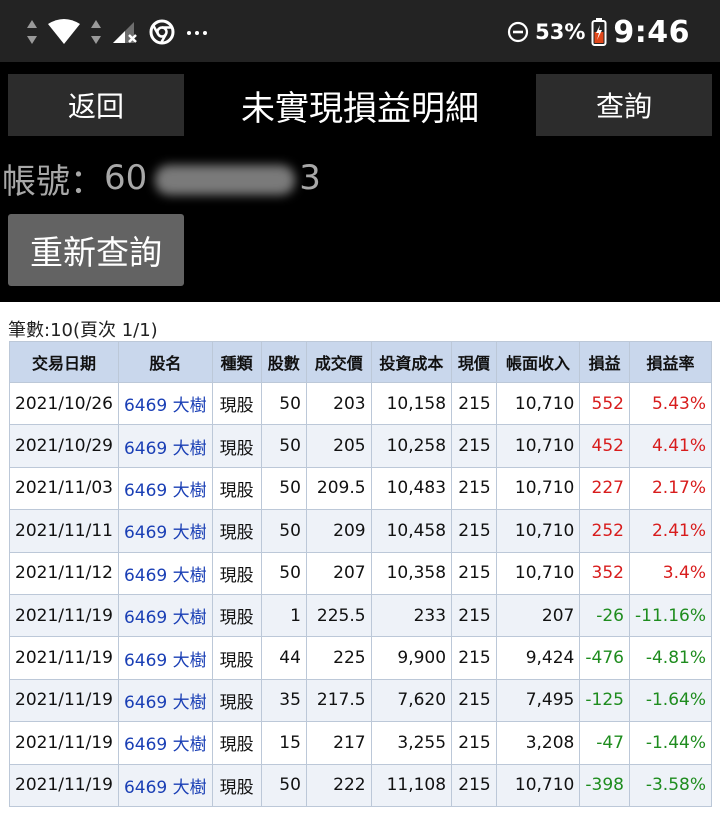 The height and width of the screenshot is (829, 720). What do you see at coordinates (624, 105) in the screenshot?
I see `query-button: 查詢` at bounding box center [624, 105].